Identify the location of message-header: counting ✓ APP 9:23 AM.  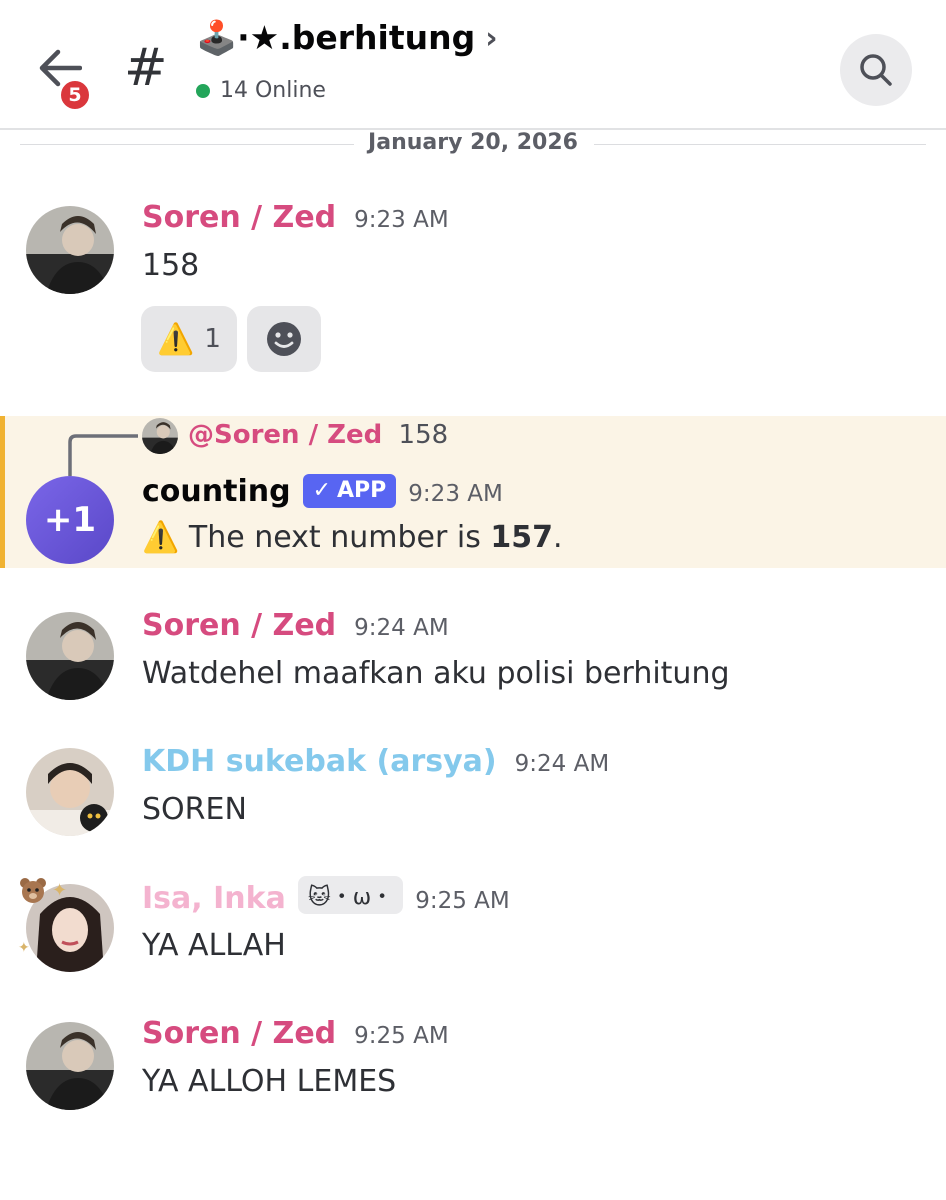
(322, 492).